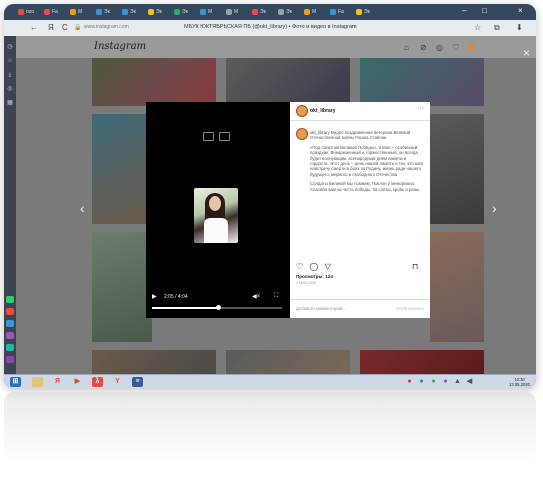 The height and width of the screenshot is (486, 543). Describe the element at coordinates (406, 47) in the screenshot. I see `home-icon: ⌂` at that location.